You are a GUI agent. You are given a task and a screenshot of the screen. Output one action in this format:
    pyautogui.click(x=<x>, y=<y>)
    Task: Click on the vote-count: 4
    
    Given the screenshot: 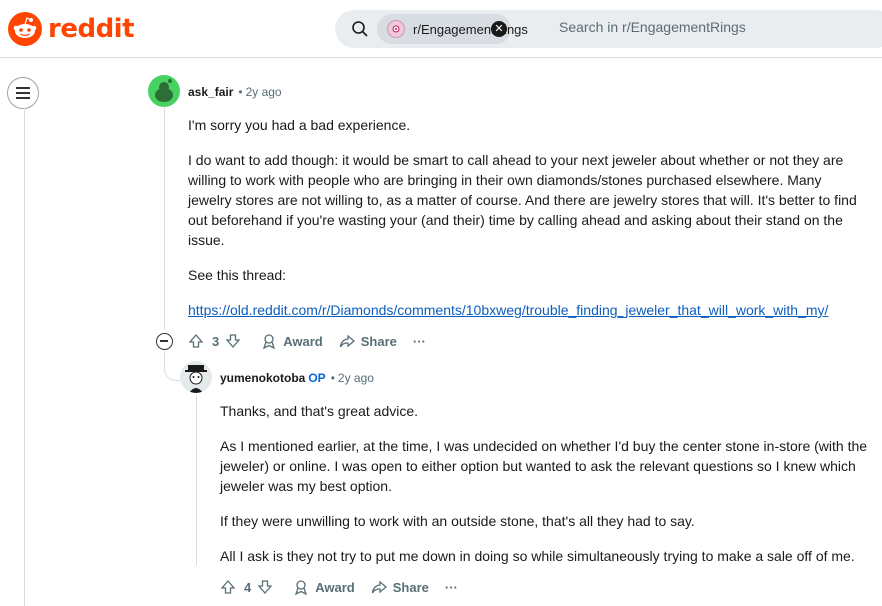 What is the action you would take?
    pyautogui.click(x=248, y=587)
    